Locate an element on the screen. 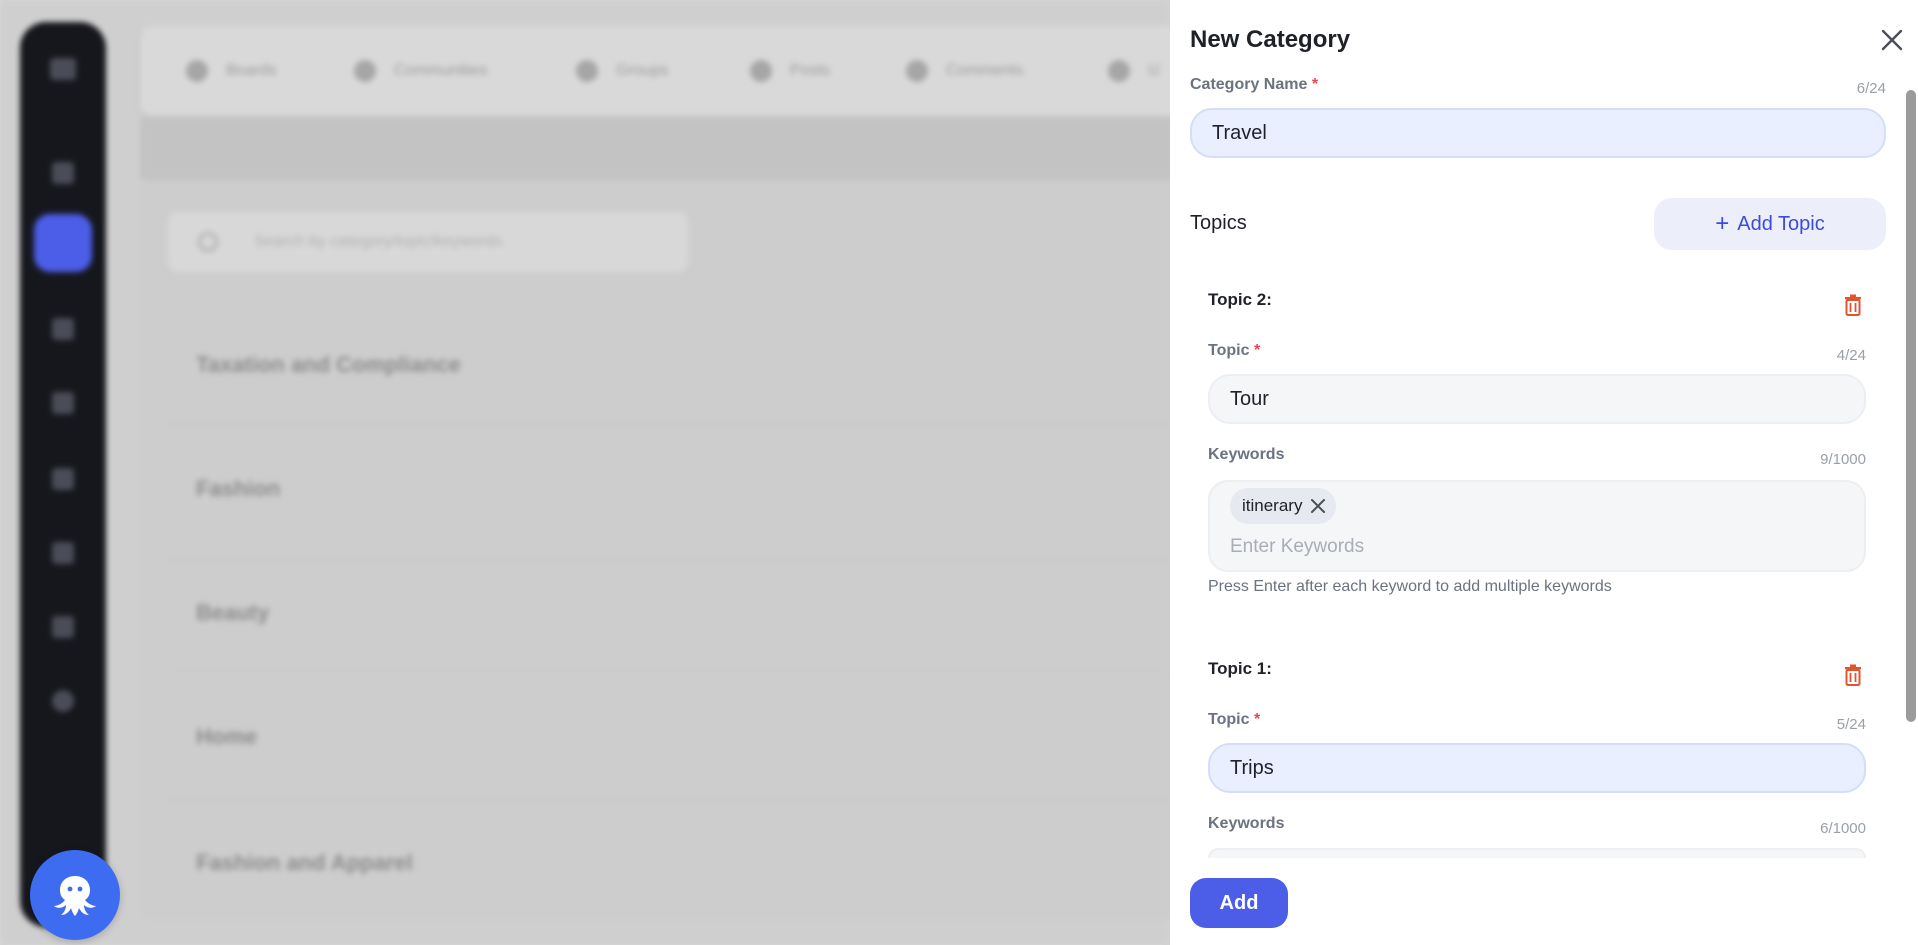 The height and width of the screenshot is (945, 1918). keywords-2-counter: 9/1000 is located at coordinates (1843, 459).